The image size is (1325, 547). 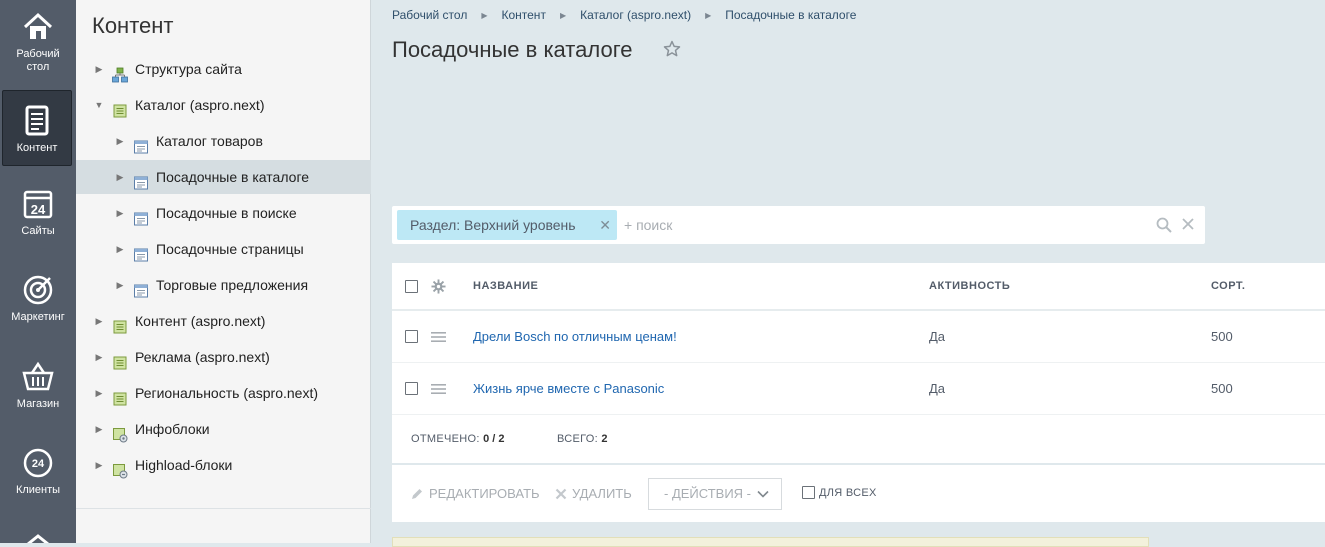 I want to click on left-menu-label: Сайты, so click(x=38, y=231).